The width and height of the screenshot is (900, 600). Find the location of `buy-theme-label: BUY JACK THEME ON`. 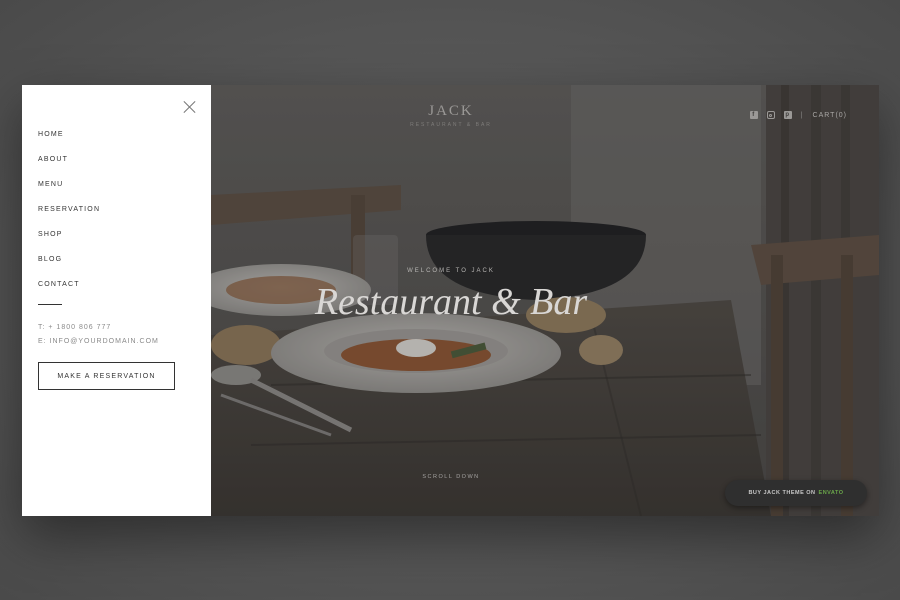

buy-theme-label: BUY JACK THEME ON is located at coordinates (782, 493).